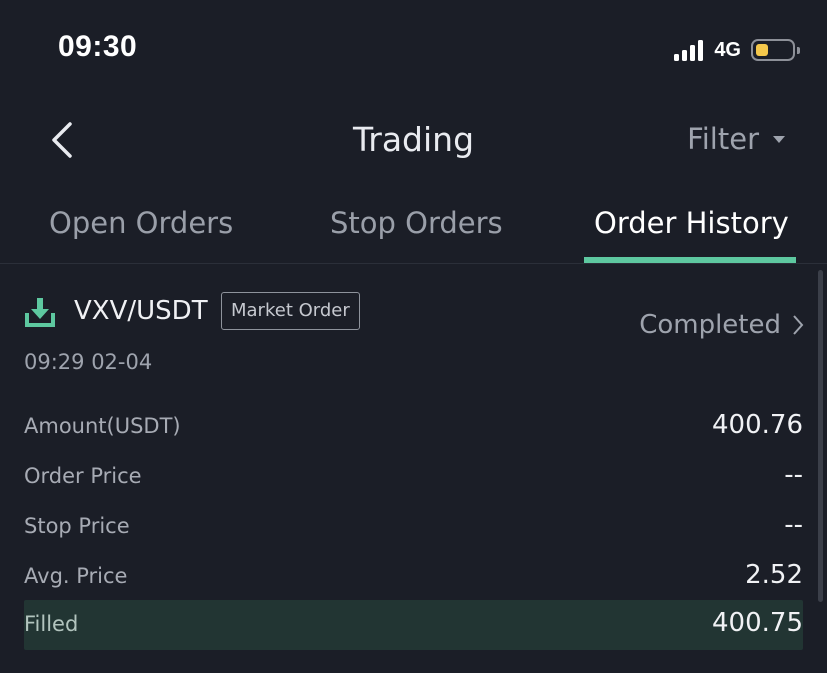 The image size is (827, 673). Describe the element at coordinates (77, 526) in the screenshot. I see `row-label: Stop Price` at that location.